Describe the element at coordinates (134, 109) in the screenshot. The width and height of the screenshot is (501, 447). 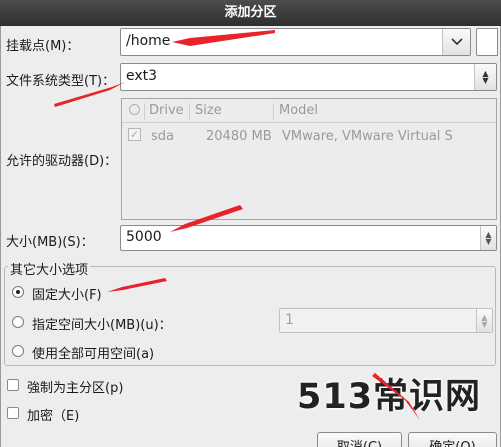
I see `header-select-icon` at that location.